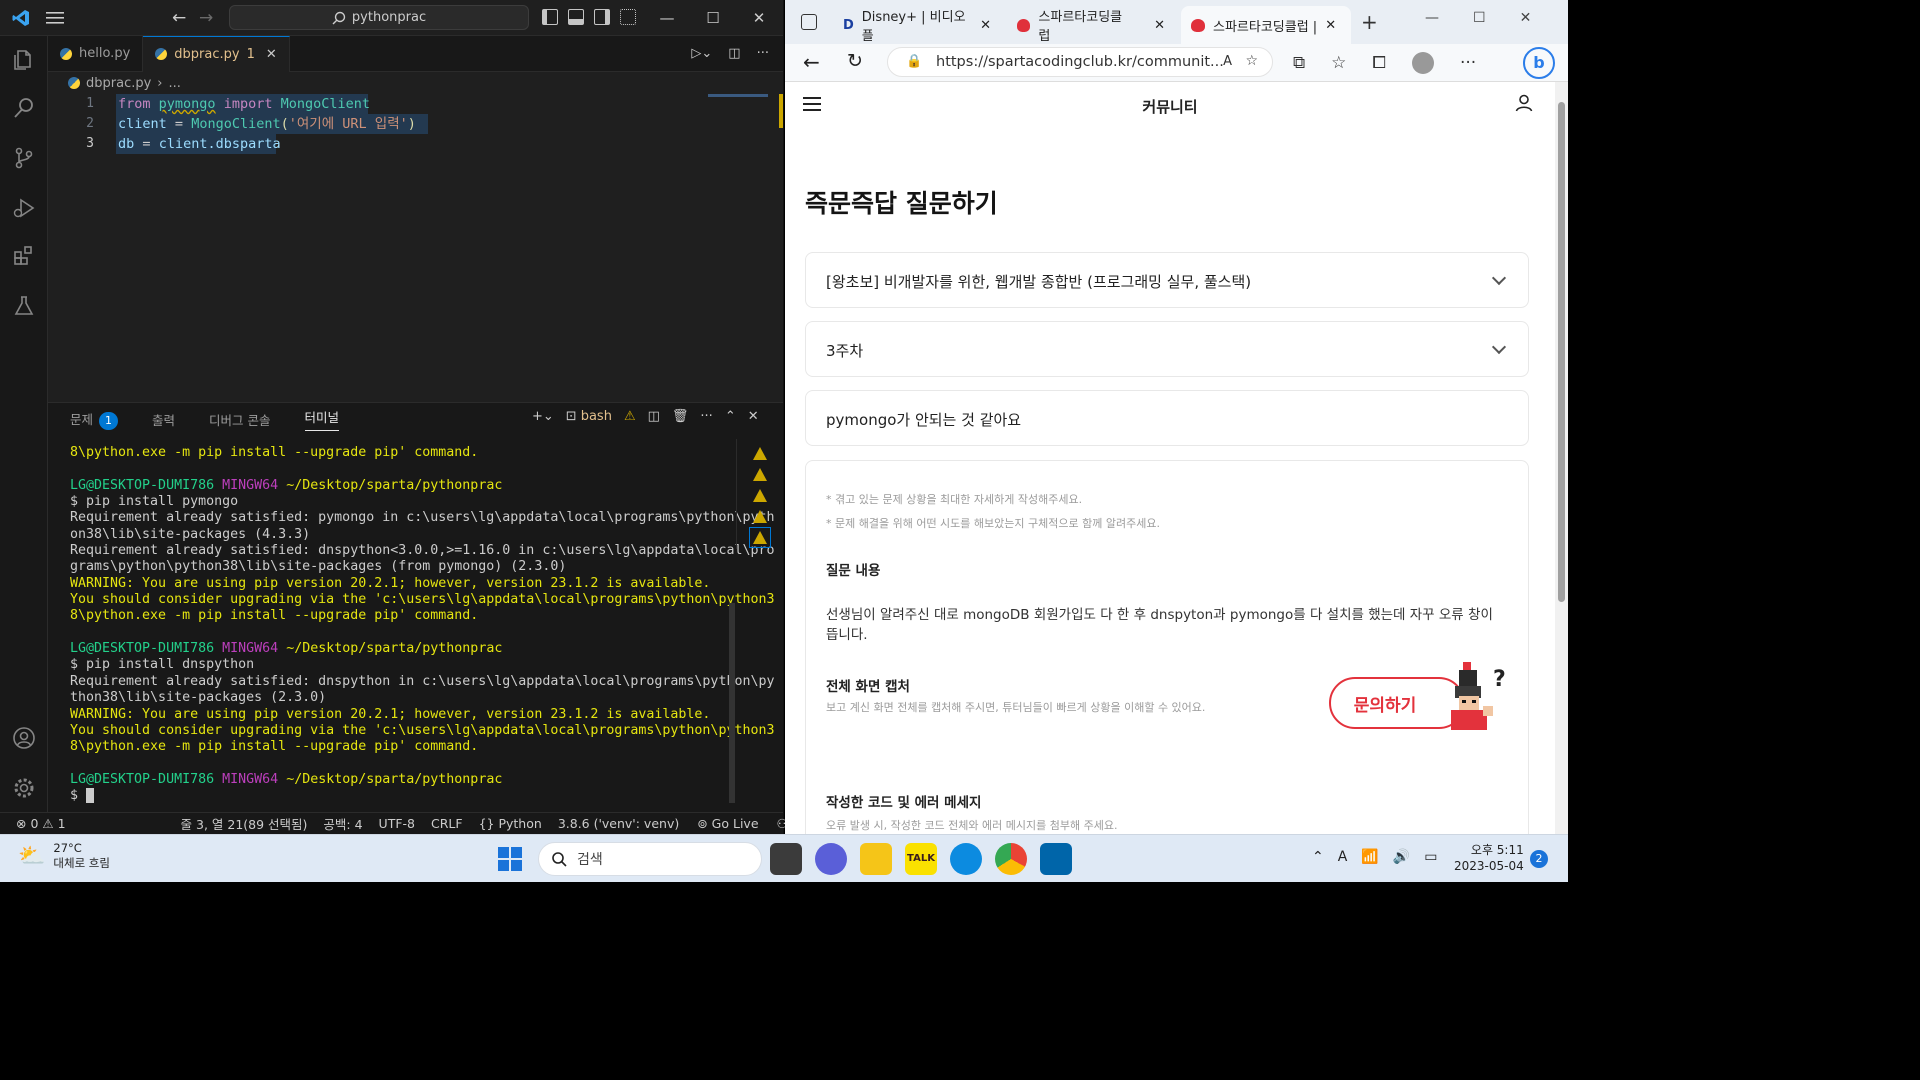 This screenshot has height=1080, width=1920. I want to click on split-terminal-icon: ◫, so click(654, 416).